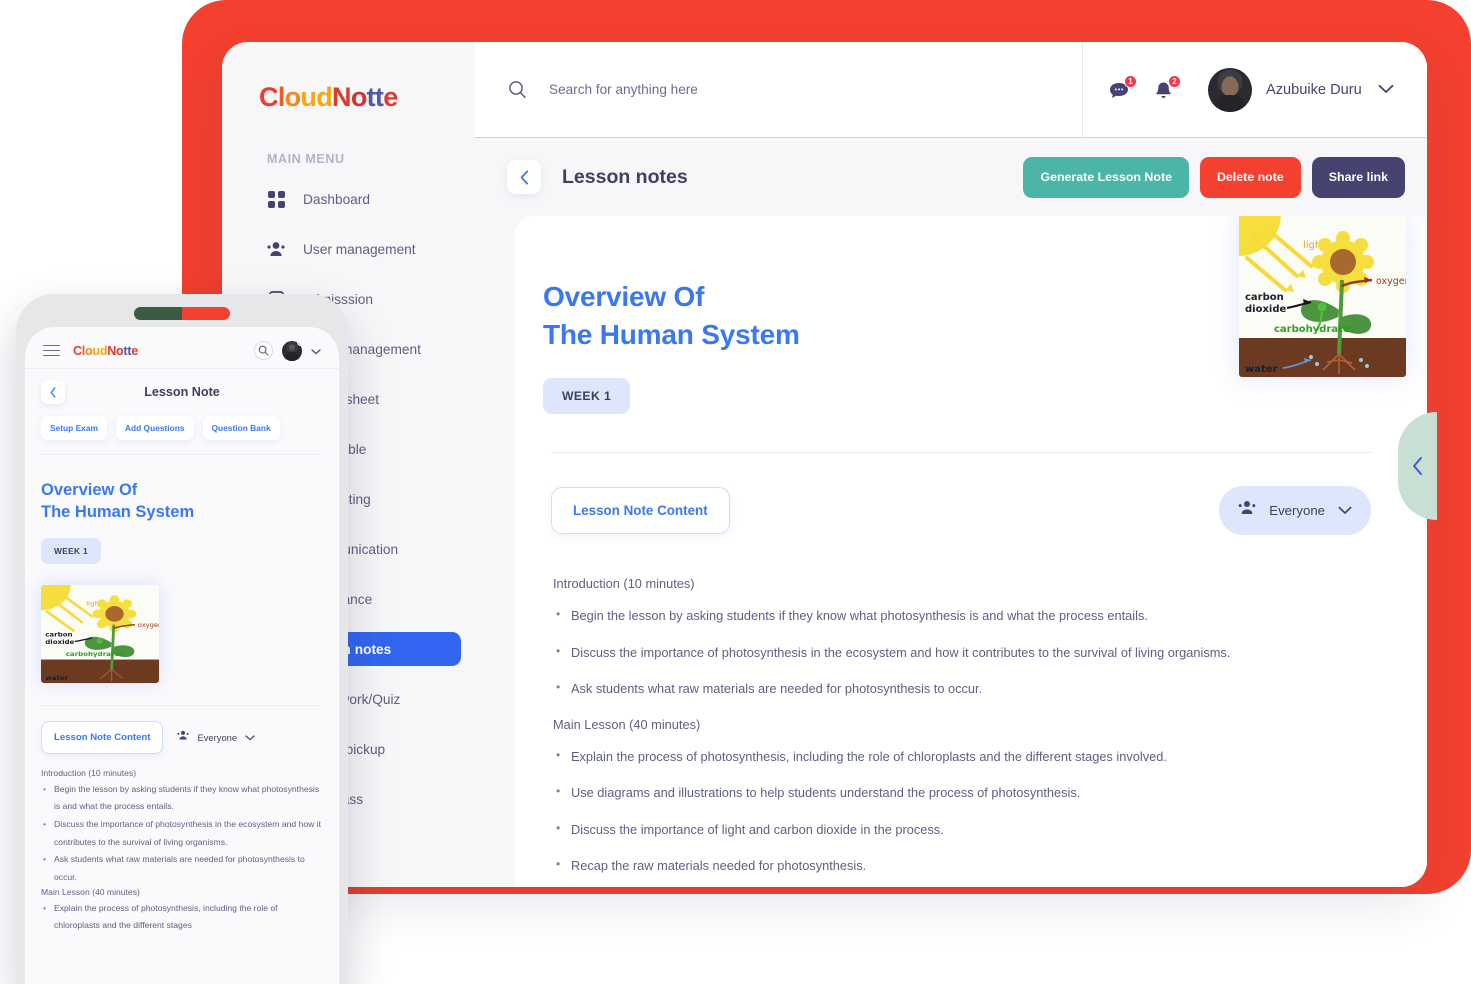  What do you see at coordinates (524, 177) in the screenshot?
I see `back-button` at bounding box center [524, 177].